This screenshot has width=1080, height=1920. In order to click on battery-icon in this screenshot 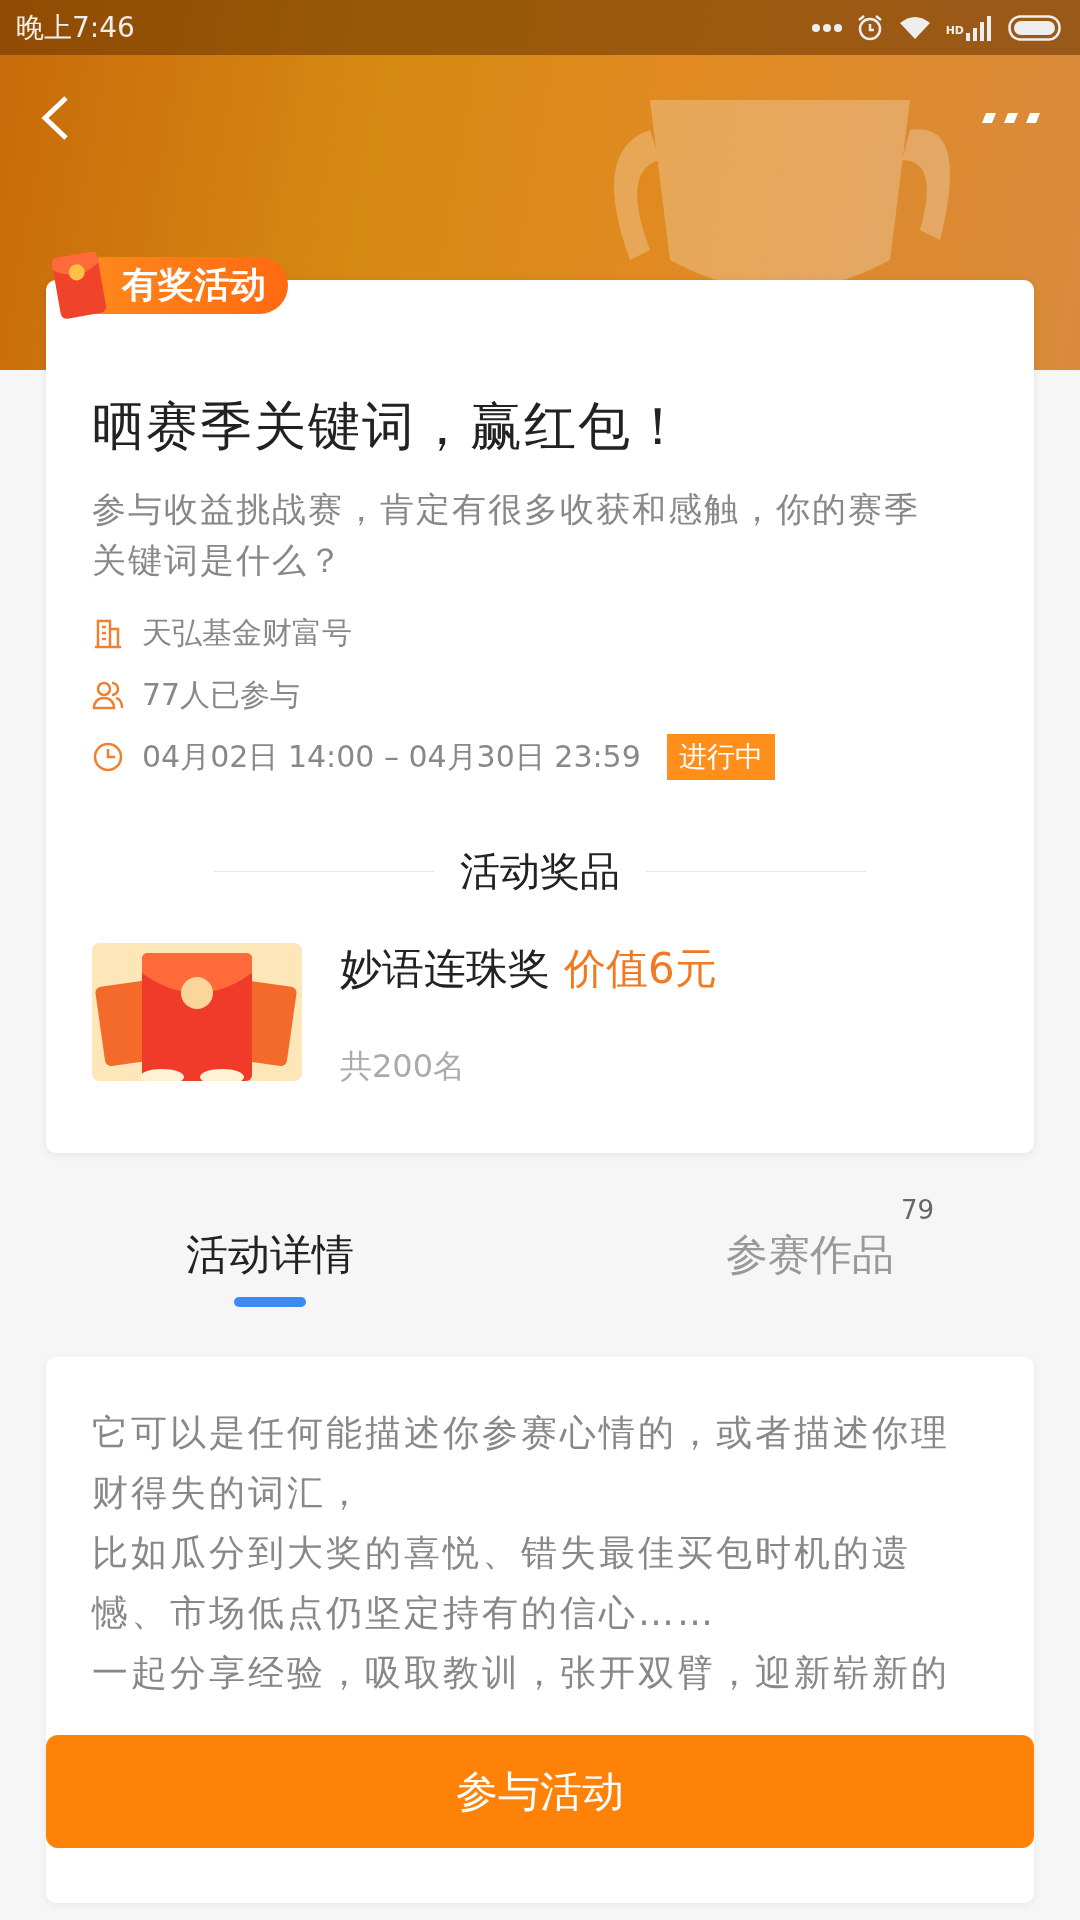, I will do `click(1036, 27)`.